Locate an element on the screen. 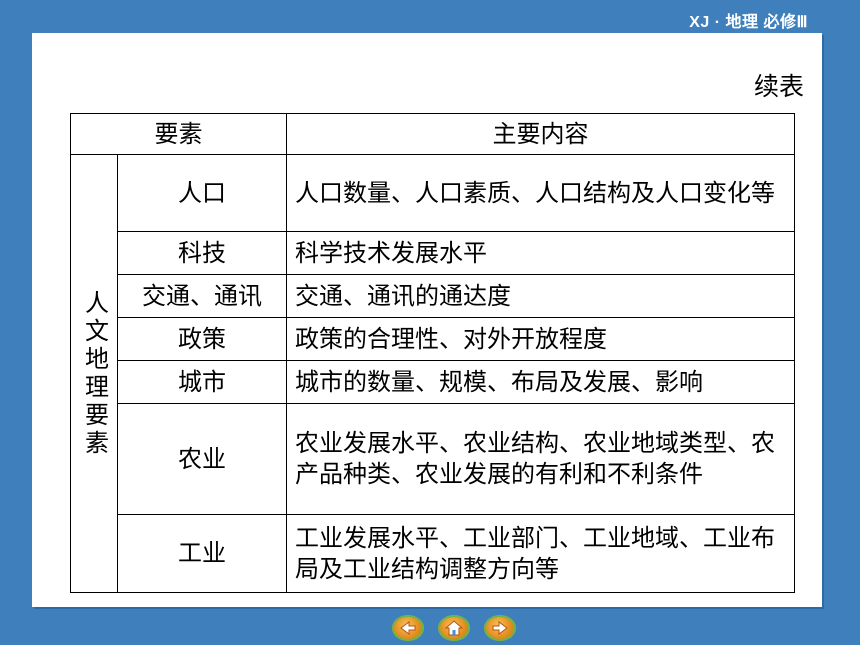 The image size is (860, 645). slide-navigation is located at coordinates (454, 628).